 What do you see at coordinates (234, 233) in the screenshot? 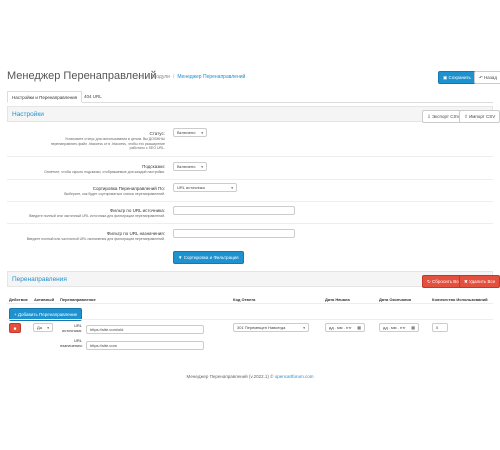
I see `filter-target-input` at bounding box center [234, 233].